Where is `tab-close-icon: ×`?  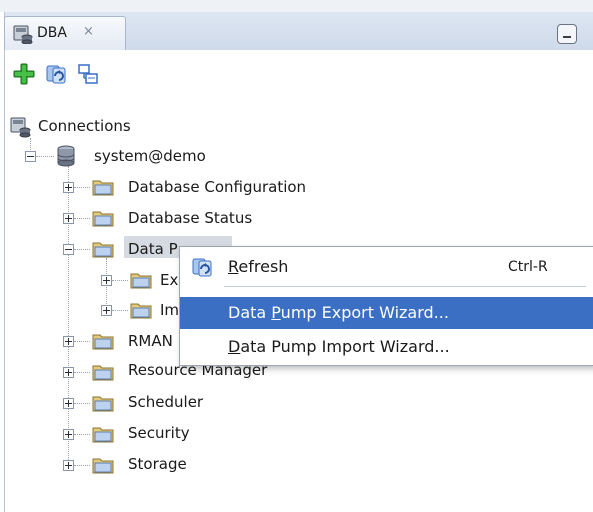
tab-close-icon: × is located at coordinates (88, 31).